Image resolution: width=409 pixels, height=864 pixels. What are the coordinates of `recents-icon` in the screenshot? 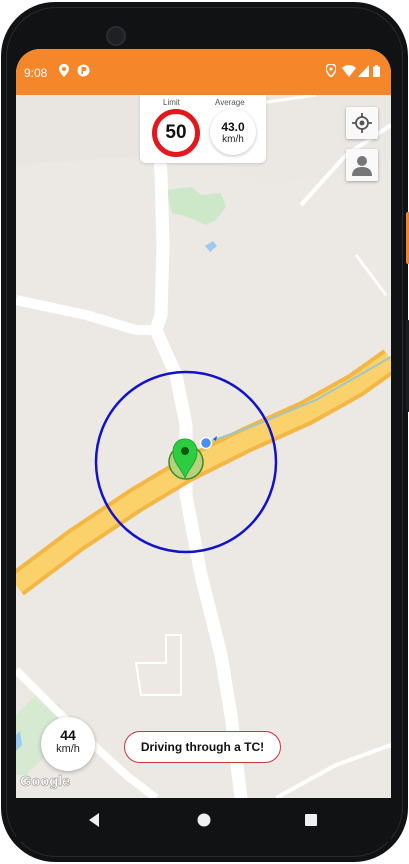 It's located at (311, 822).